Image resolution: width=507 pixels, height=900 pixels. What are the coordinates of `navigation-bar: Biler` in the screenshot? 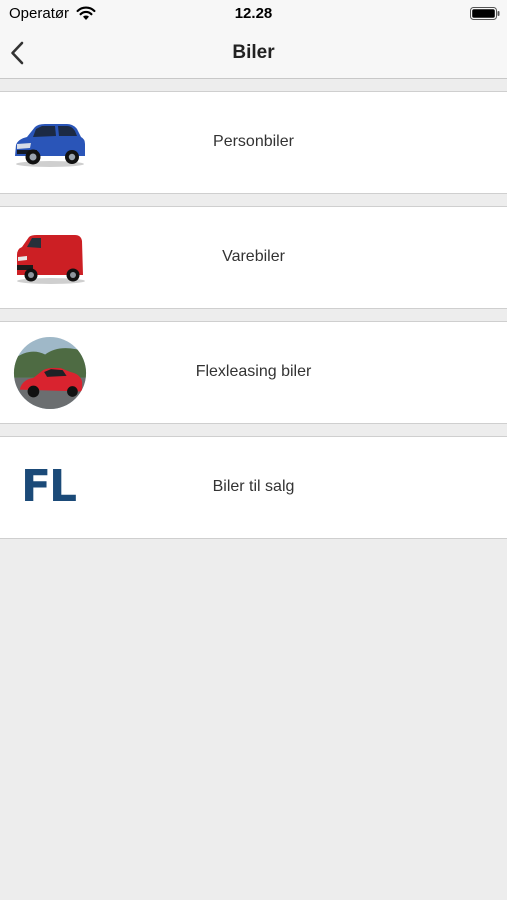 It's located at (253, 53).